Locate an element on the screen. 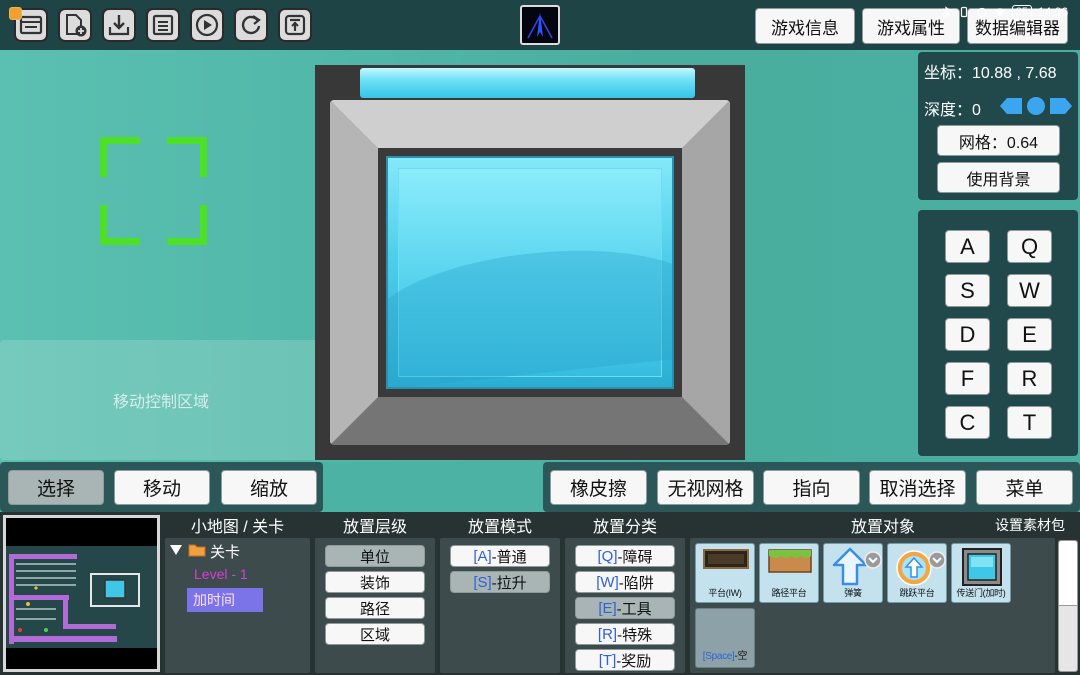 The image size is (1080, 675). move-control-area: 移动控制区域 is located at coordinates (161, 400).